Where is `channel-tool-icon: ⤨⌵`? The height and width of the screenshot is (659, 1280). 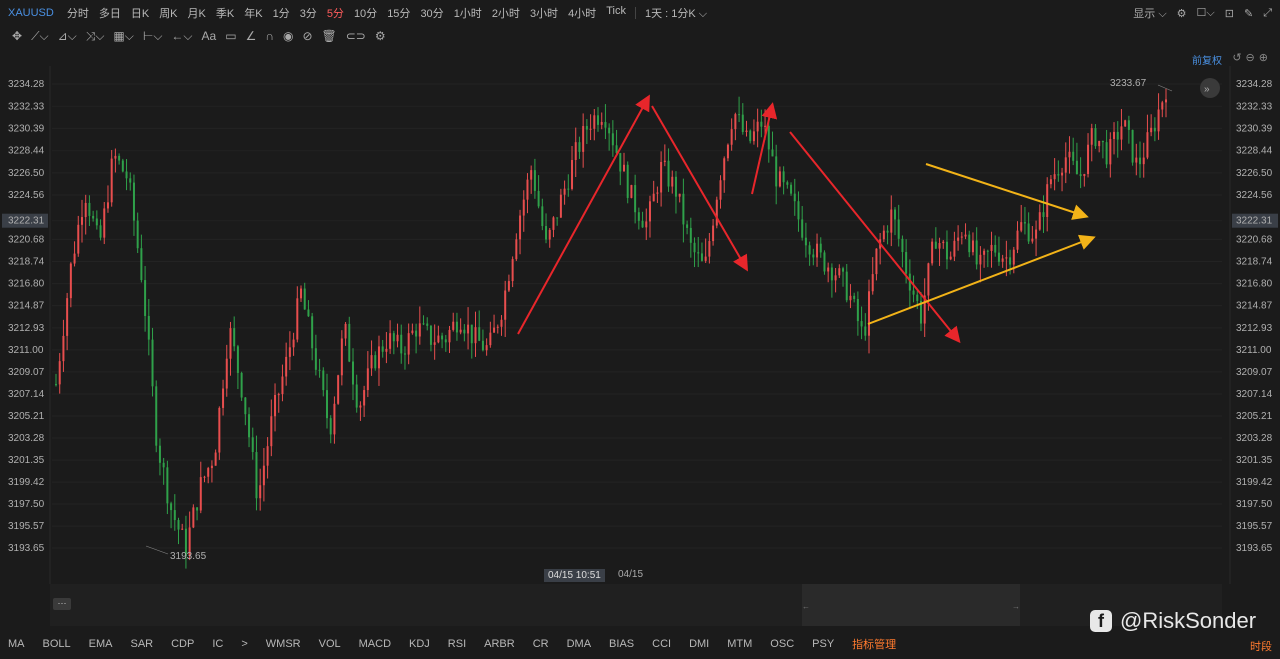
channel-tool-icon: ⤨⌵ is located at coordinates (95, 36).